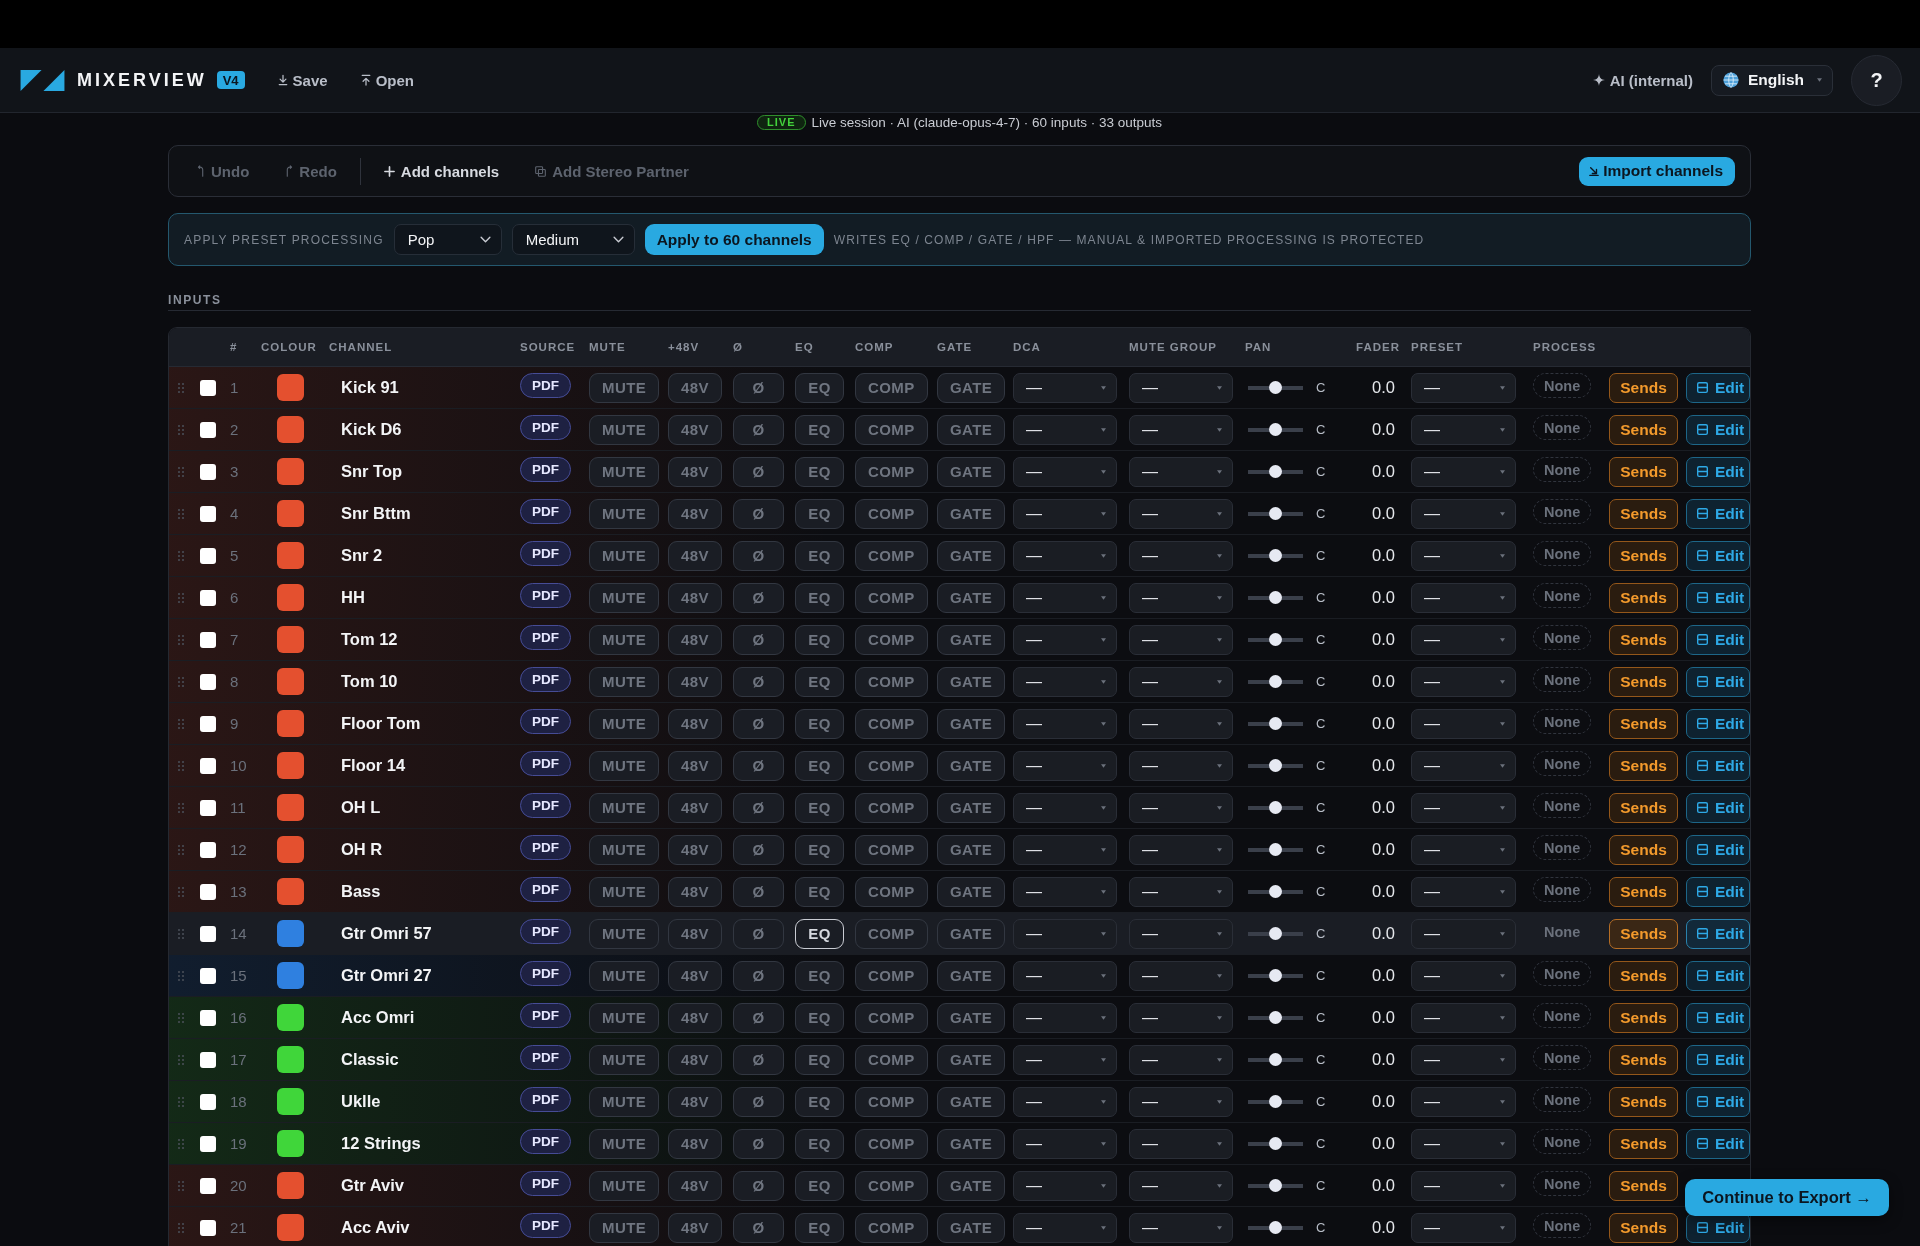  I want to click on save-button: Save, so click(302, 80).